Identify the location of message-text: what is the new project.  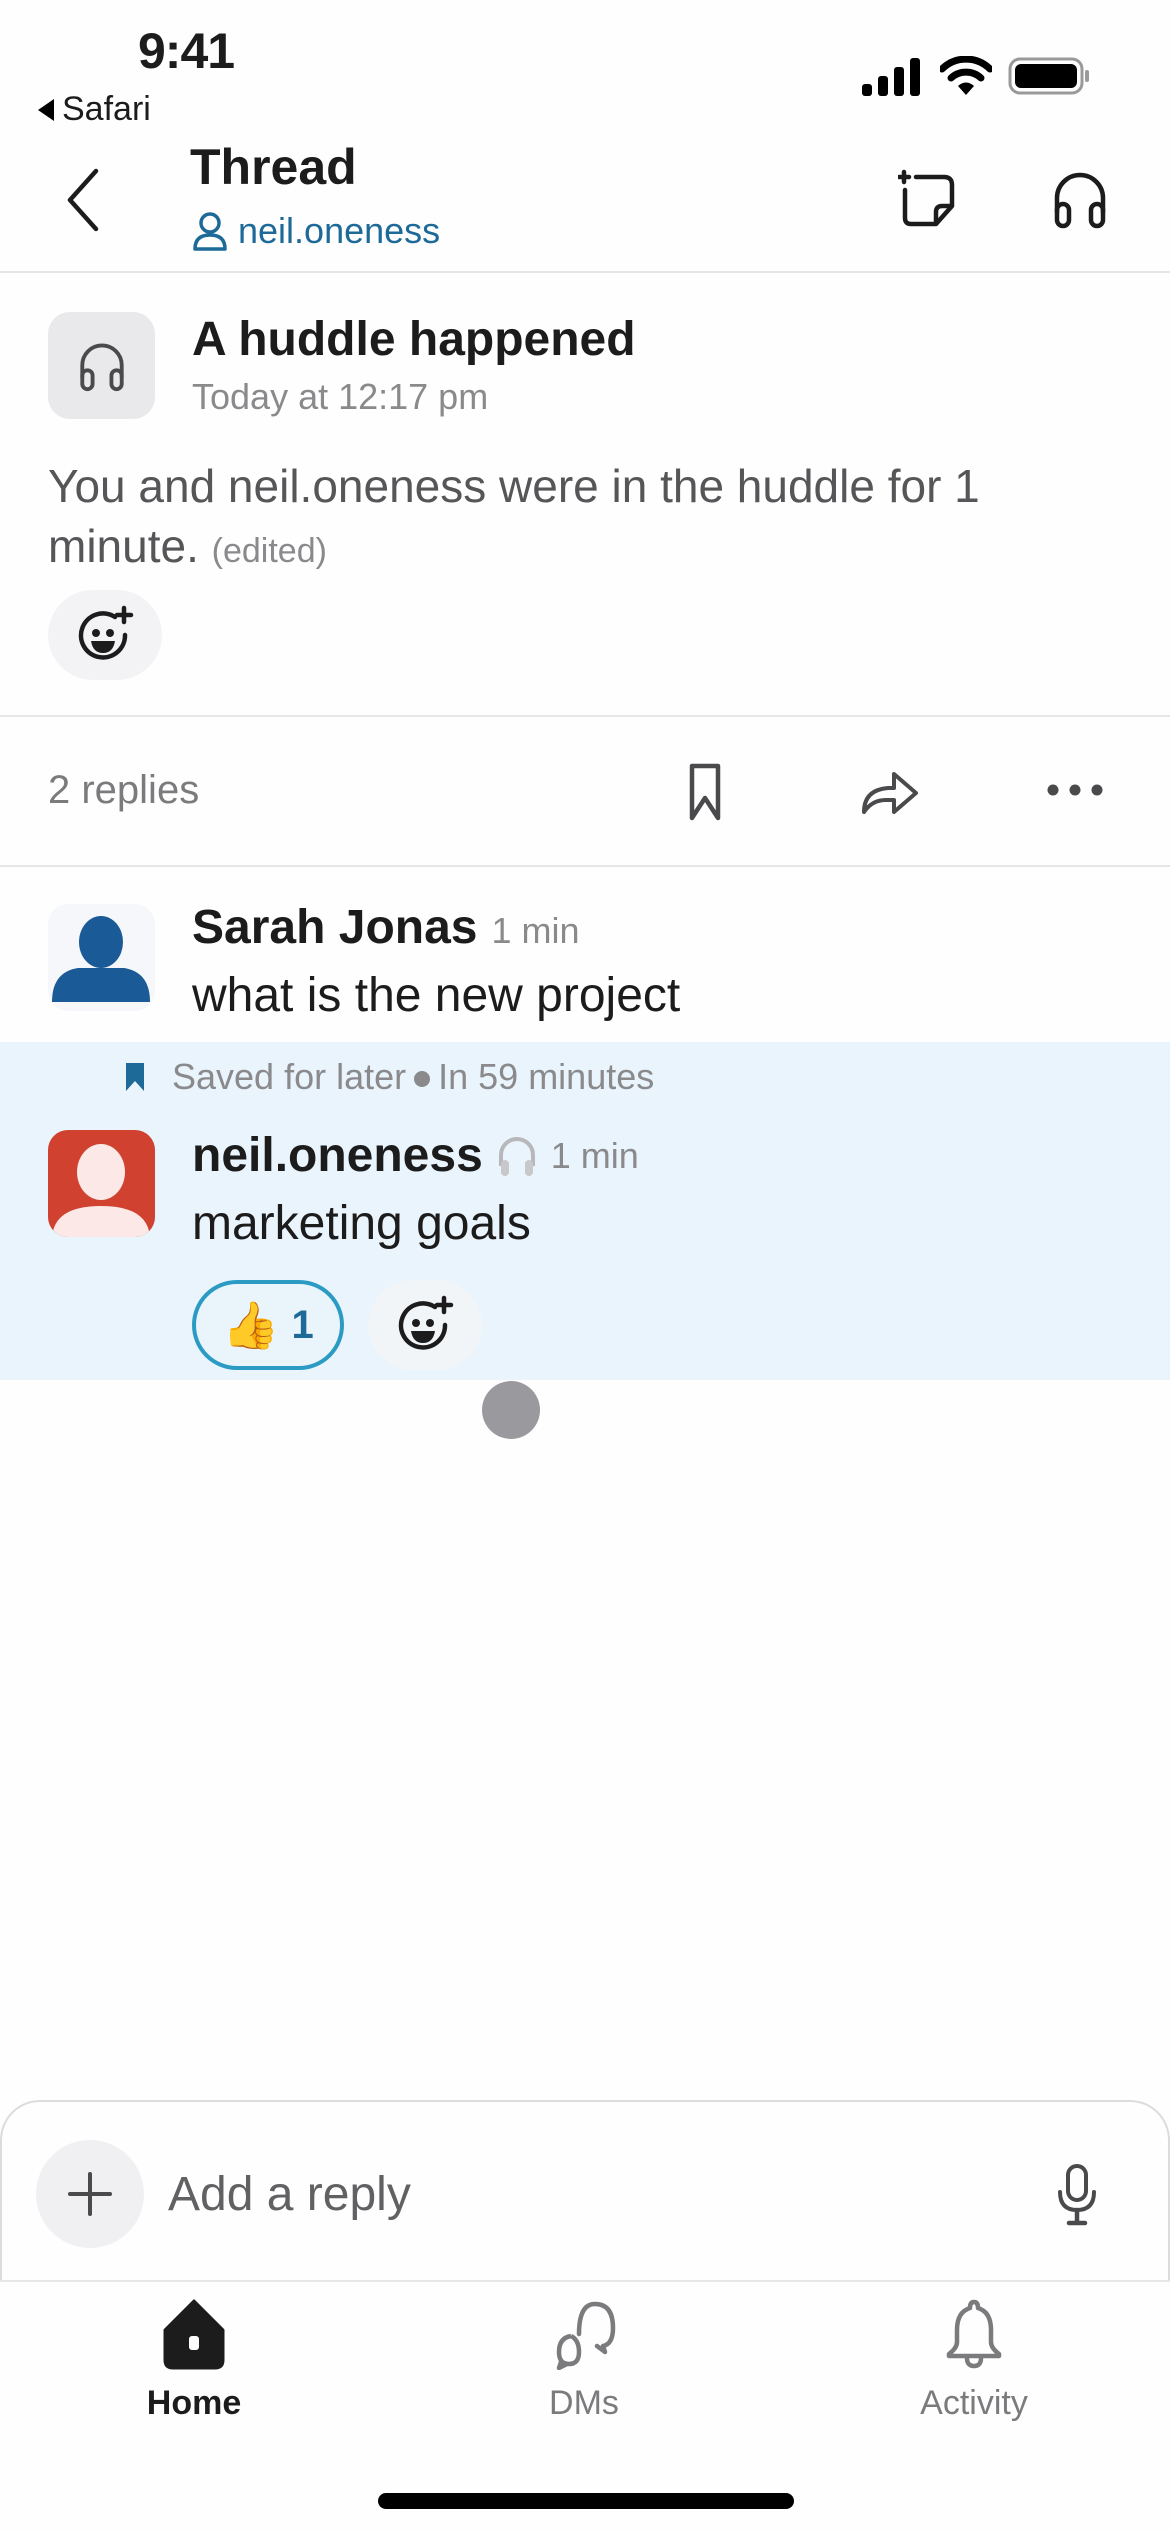
(436, 995).